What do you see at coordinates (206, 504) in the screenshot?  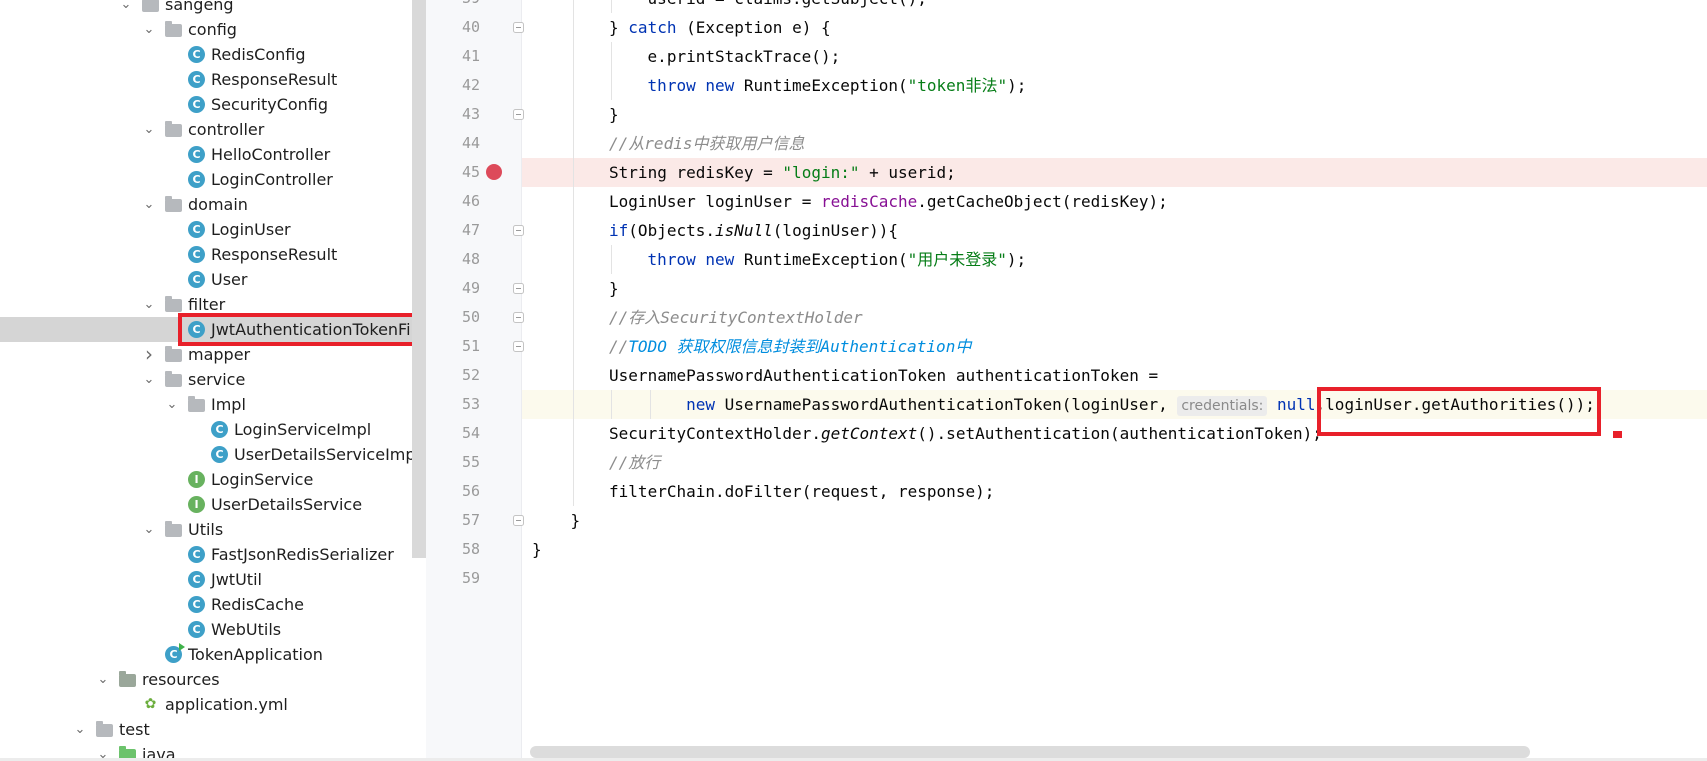 I see `tree-file-userdetailsservice: I UserDetailsService` at bounding box center [206, 504].